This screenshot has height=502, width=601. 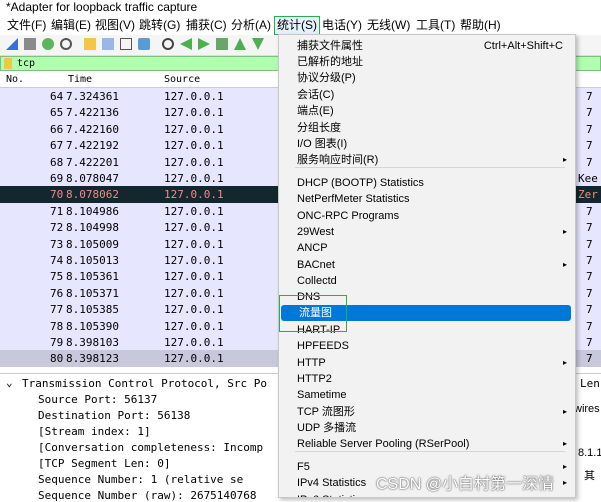 What do you see at coordinates (427, 346) in the screenshot?
I see `stats-menu-item: HPFEEDS` at bounding box center [427, 346].